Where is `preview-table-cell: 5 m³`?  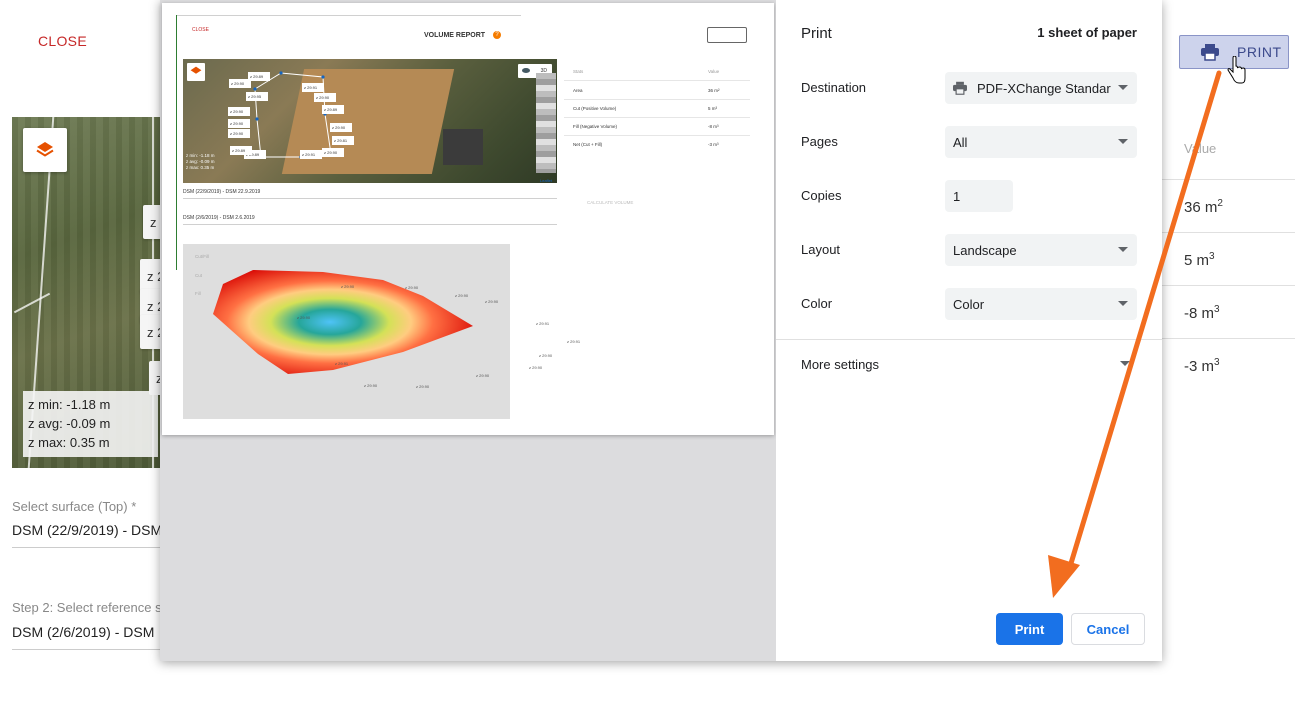
preview-table-cell: 5 m³ is located at coordinates (712, 108).